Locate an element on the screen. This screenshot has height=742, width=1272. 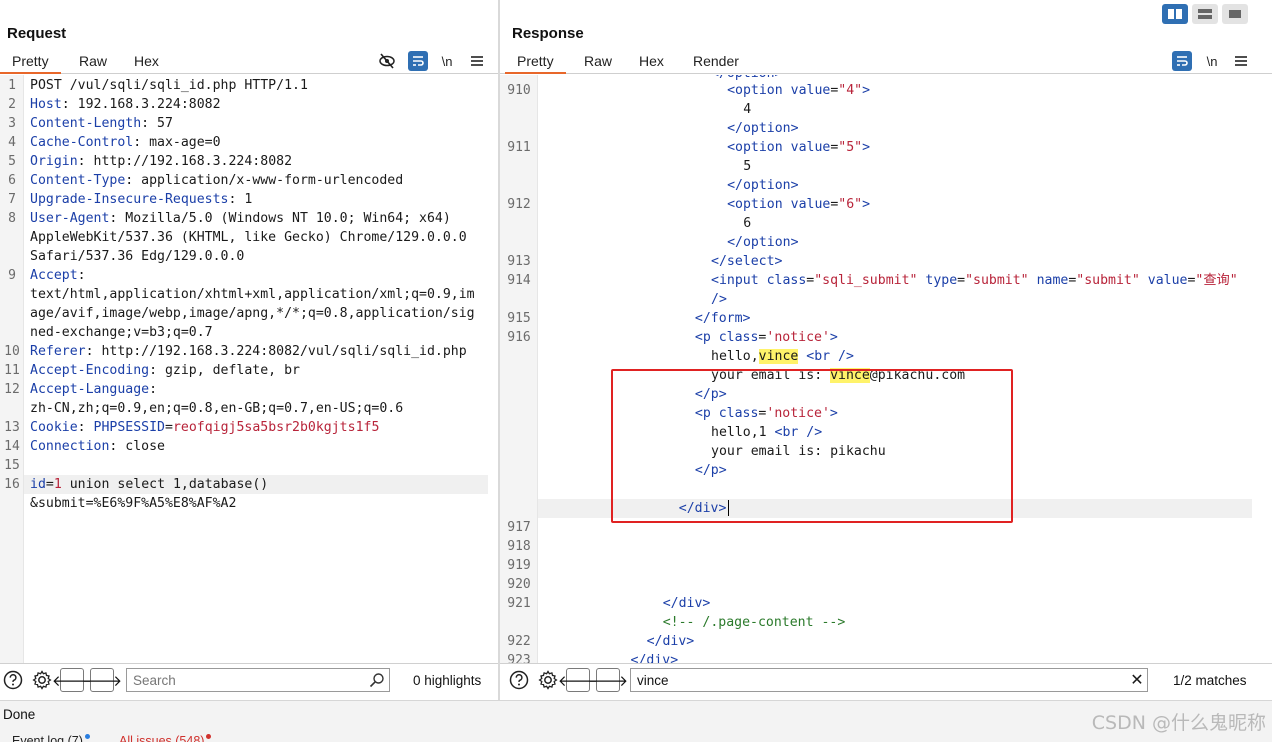
line-number: 917 is located at coordinates (519, 527).